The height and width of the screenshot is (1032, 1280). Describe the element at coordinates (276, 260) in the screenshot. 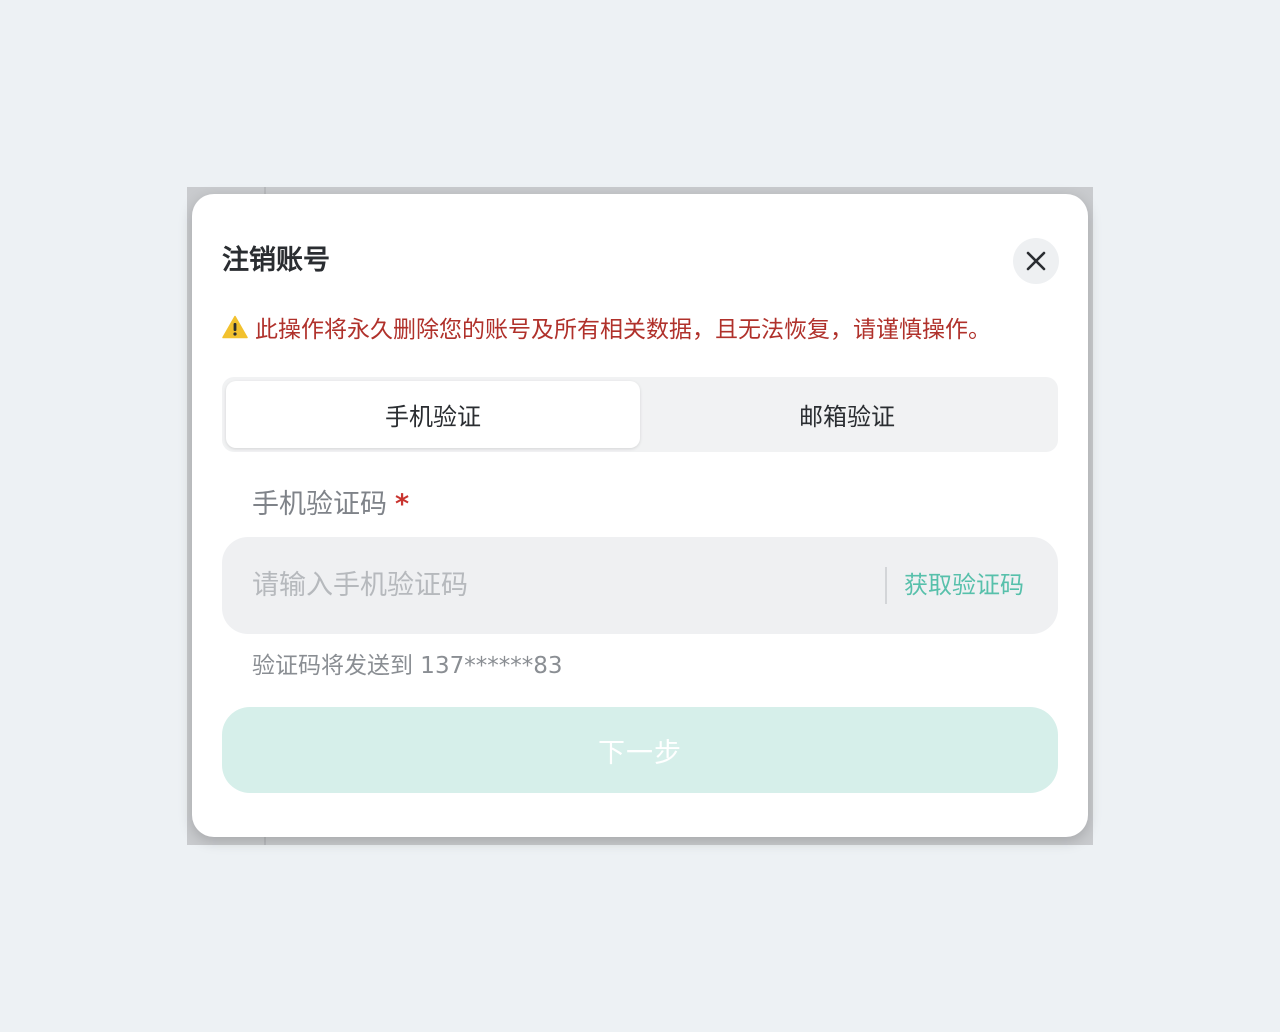

I see `dialog-title: 注销账号` at that location.